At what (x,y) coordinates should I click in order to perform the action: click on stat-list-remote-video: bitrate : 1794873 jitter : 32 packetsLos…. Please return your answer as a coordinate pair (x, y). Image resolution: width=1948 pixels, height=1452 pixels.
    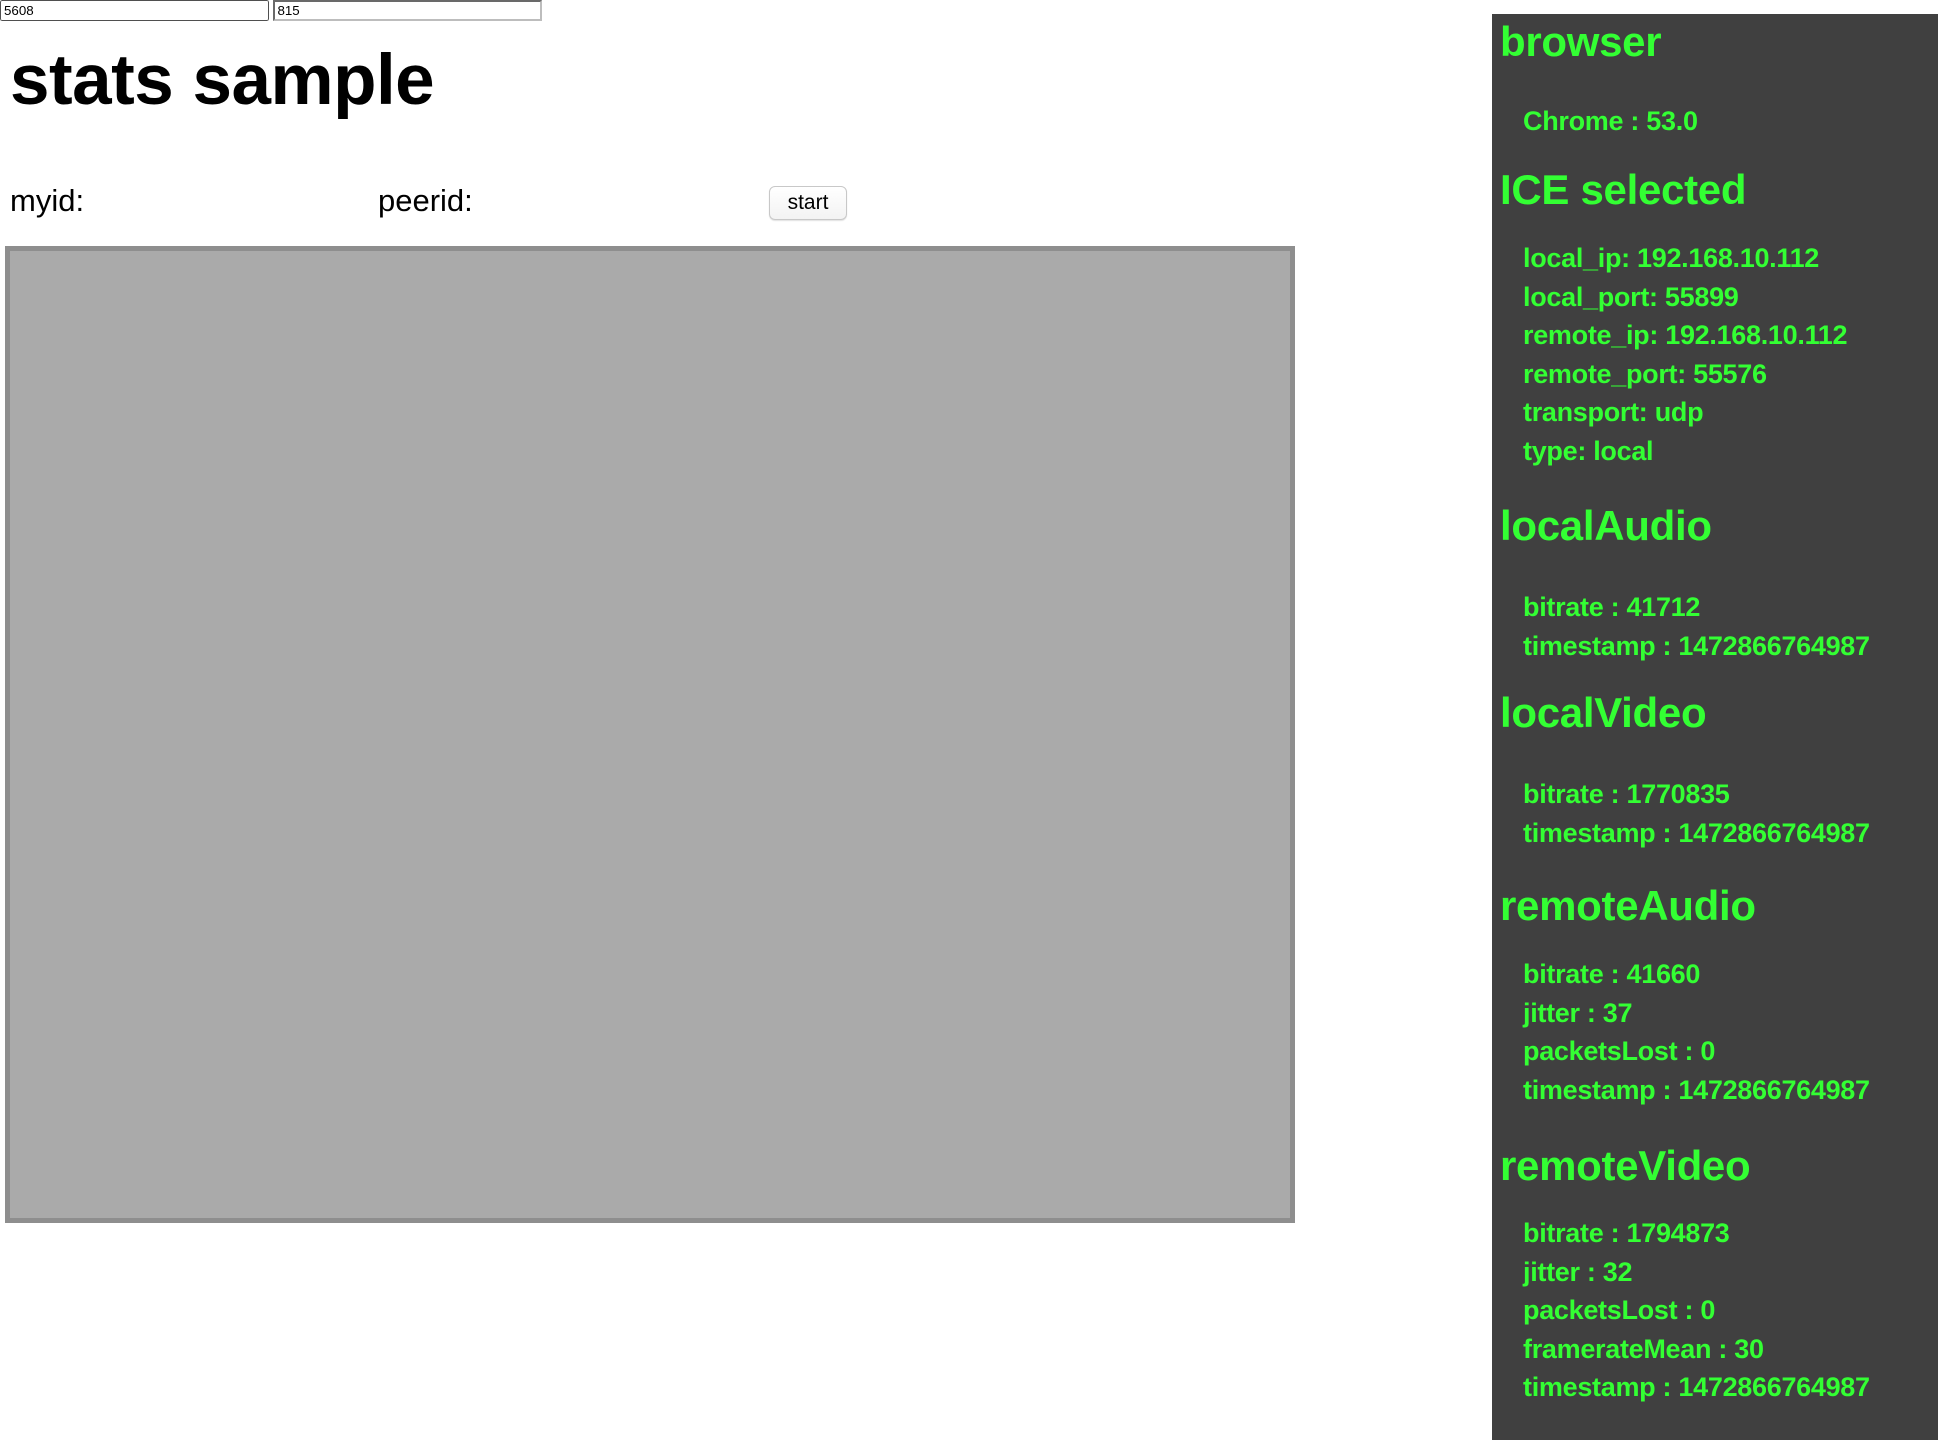
    Looking at the image, I should click on (1696, 1310).